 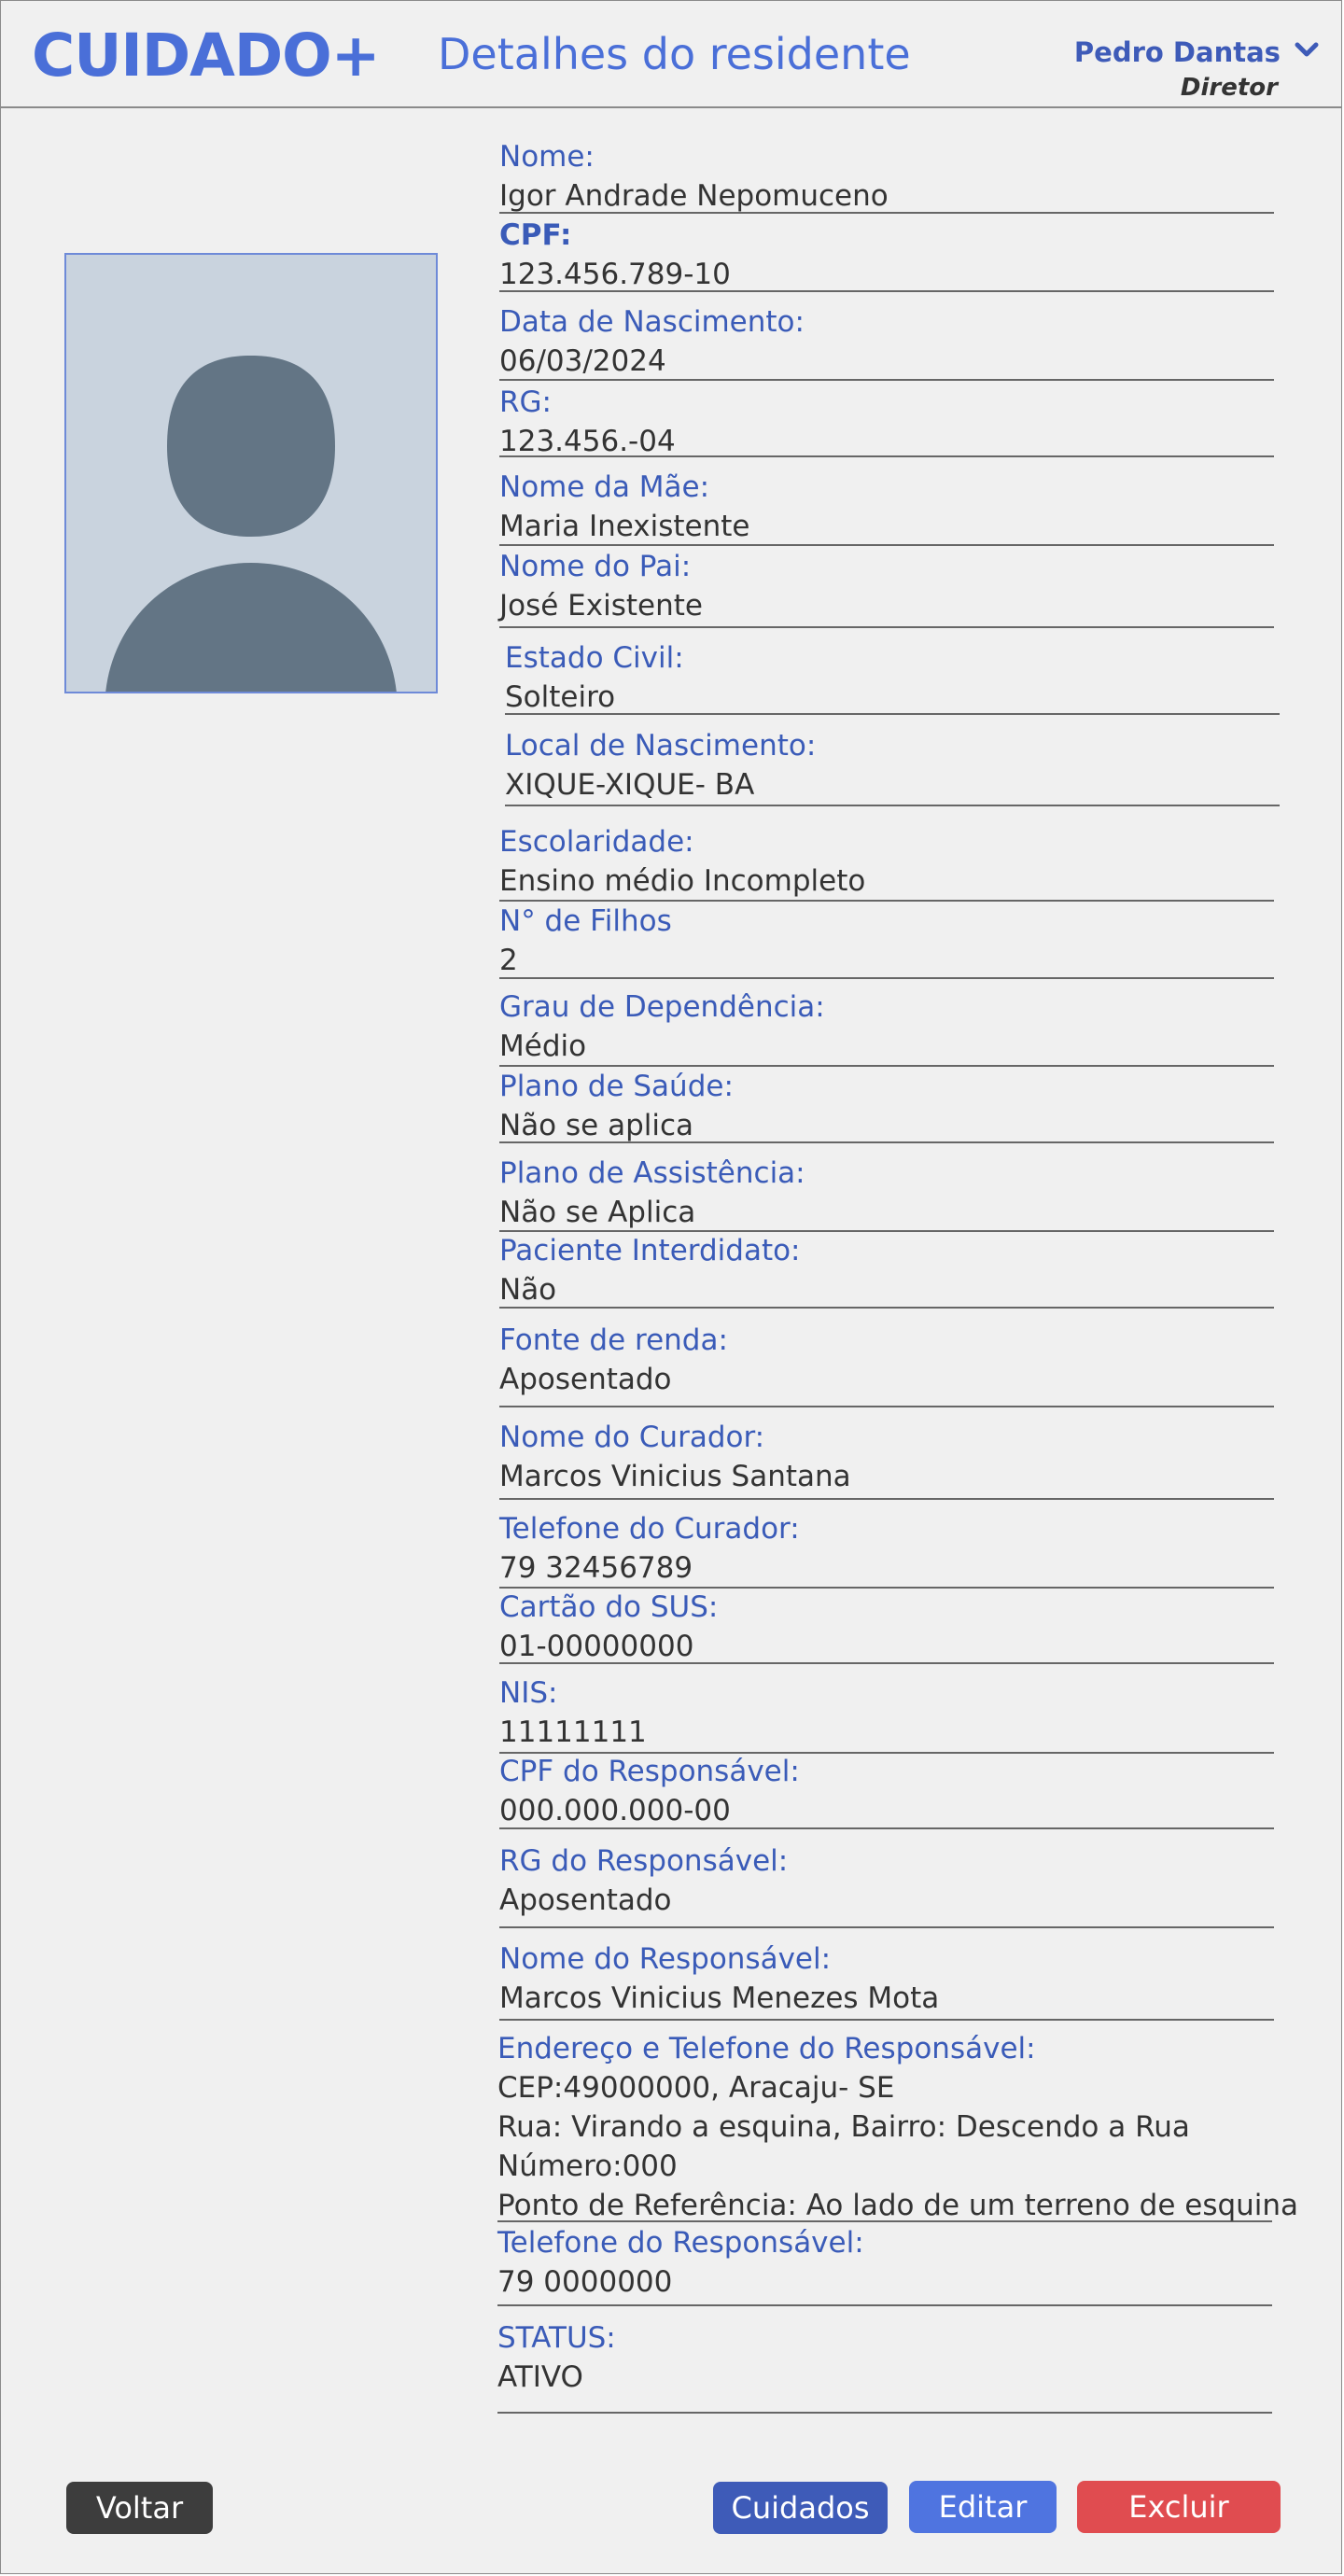 I want to click on user-menu: Pedro Dantas, so click(x=1196, y=52).